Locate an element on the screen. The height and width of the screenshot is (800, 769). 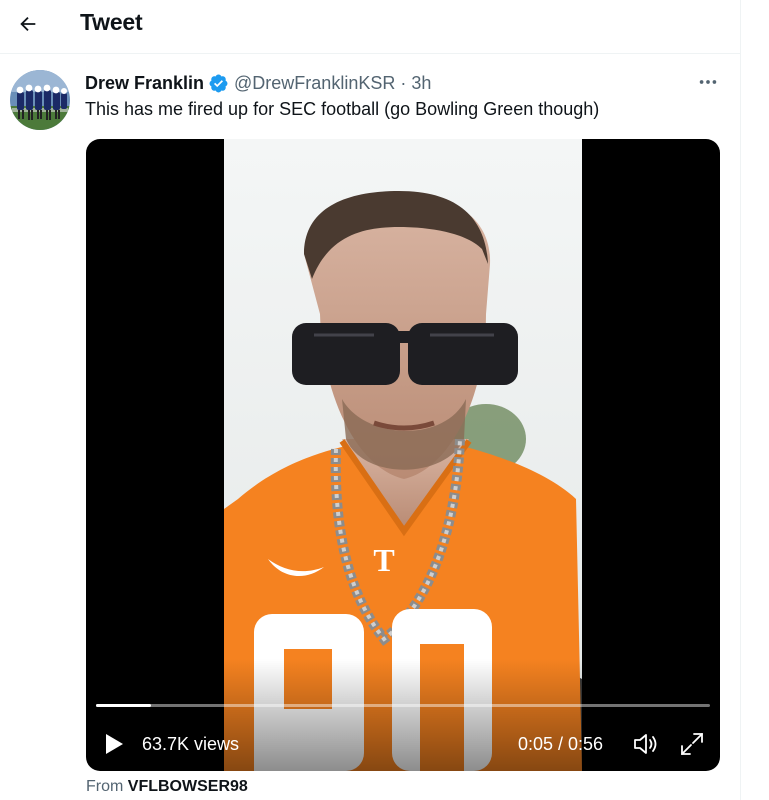
fullscreen-button is located at coordinates (692, 744).